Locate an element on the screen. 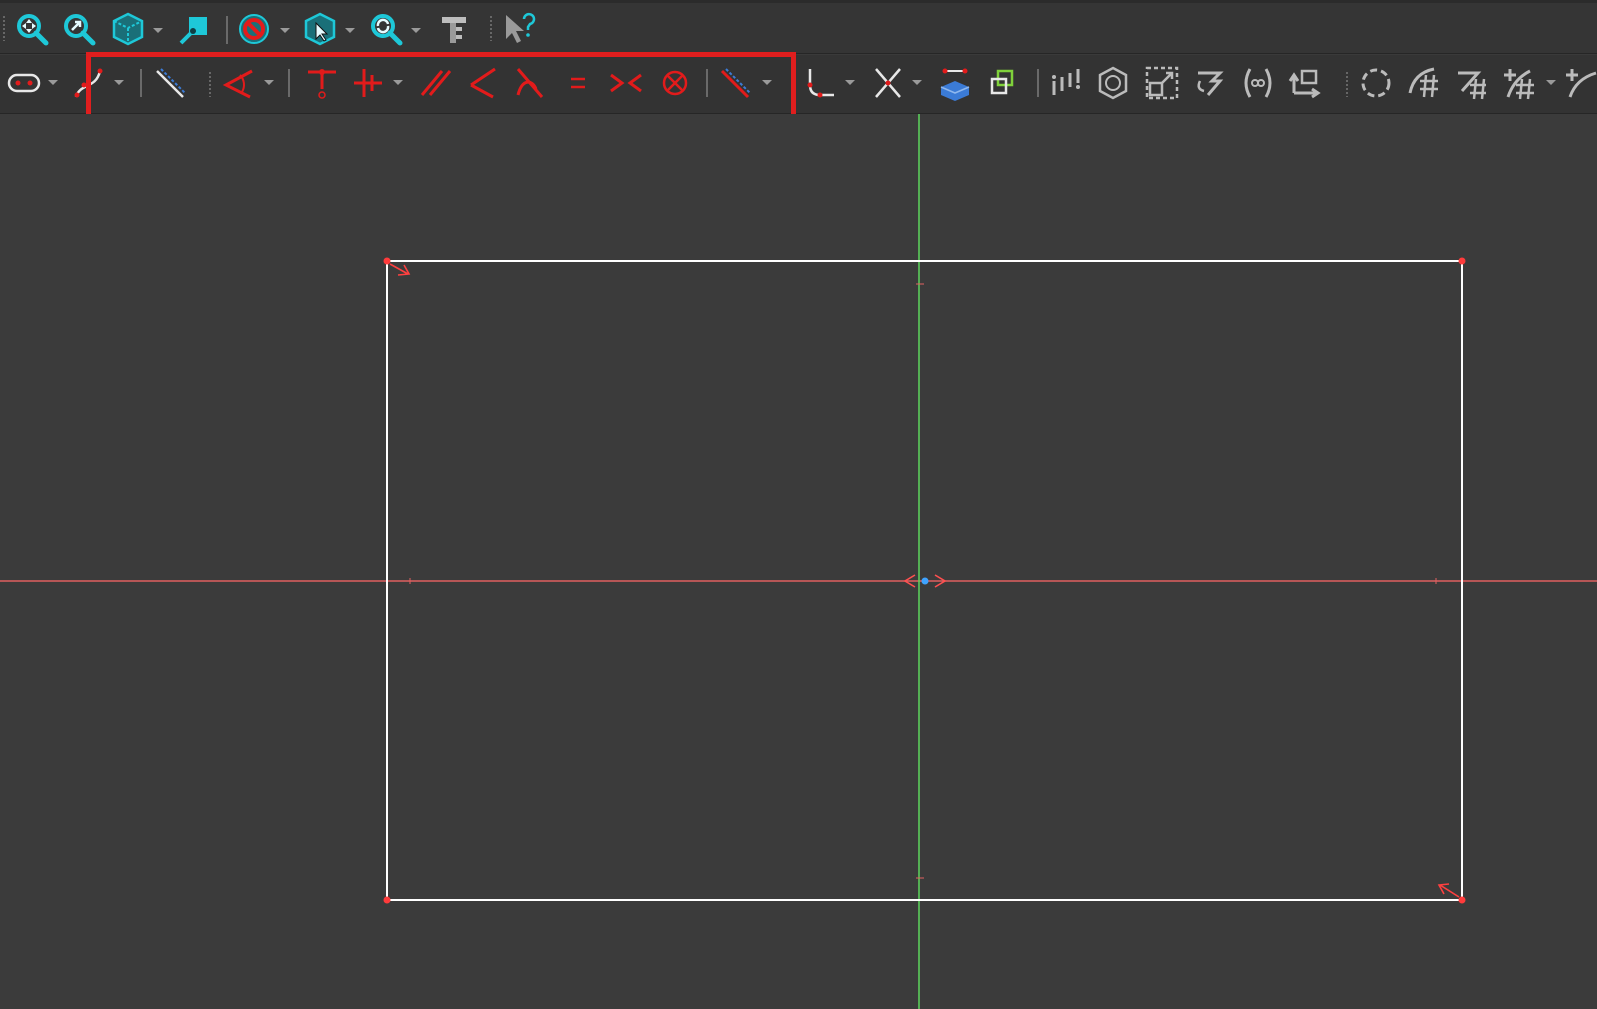 The width and height of the screenshot is (1597, 1009). trim-icon is located at coordinates (888, 83).